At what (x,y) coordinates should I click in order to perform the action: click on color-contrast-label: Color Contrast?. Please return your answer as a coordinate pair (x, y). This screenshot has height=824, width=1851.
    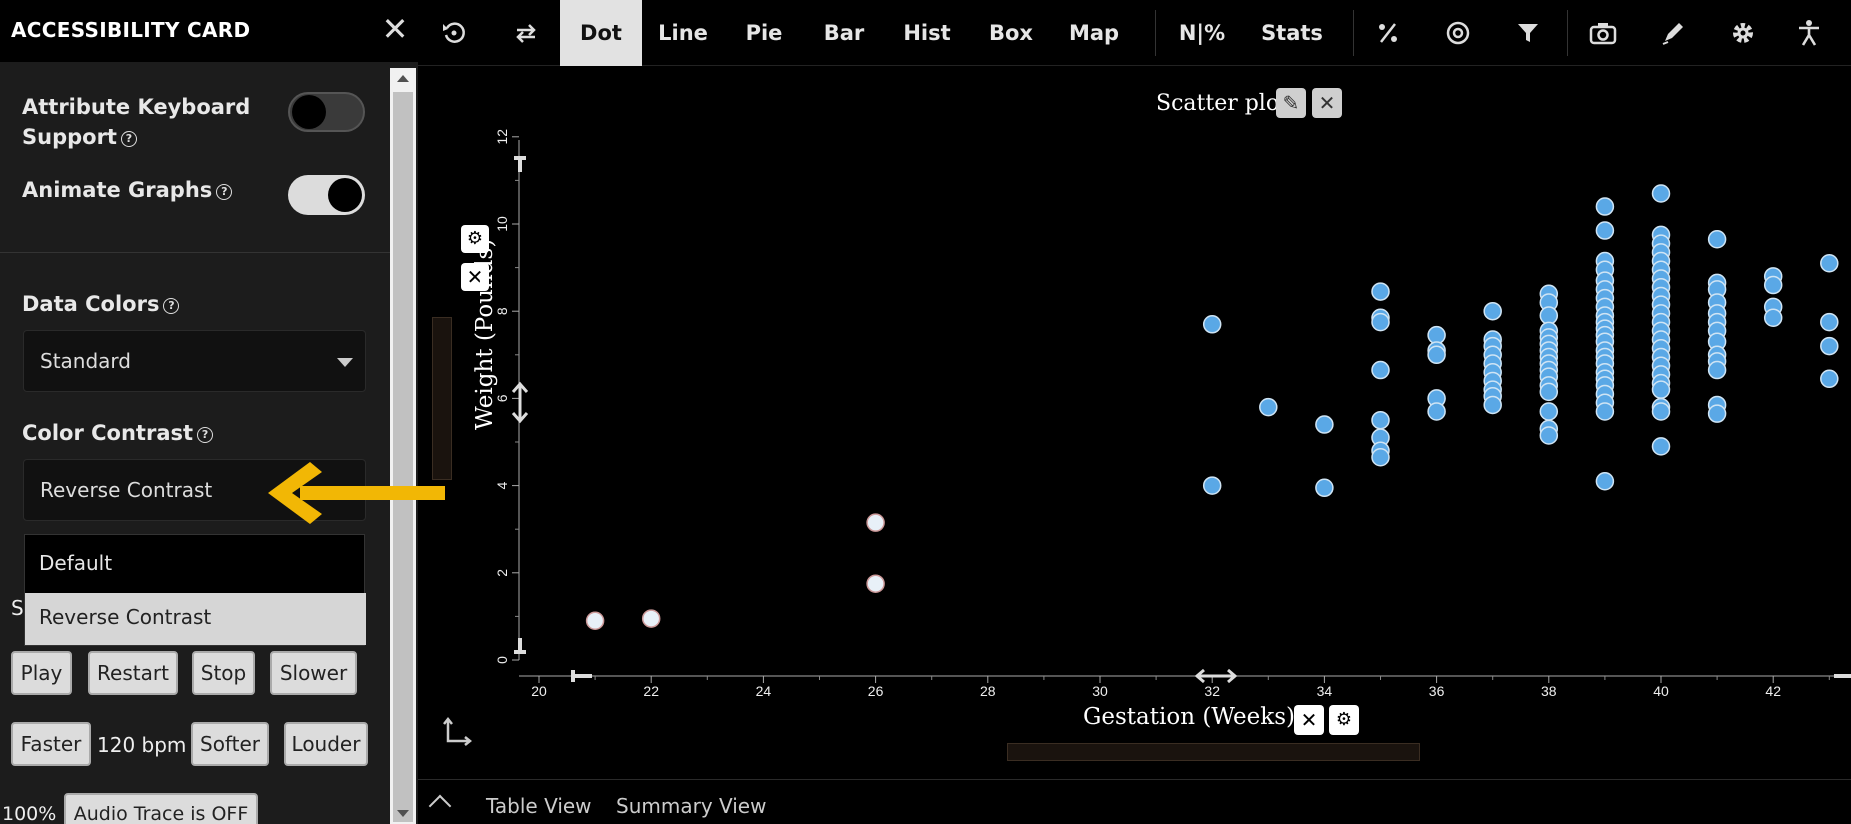
    Looking at the image, I should click on (118, 433).